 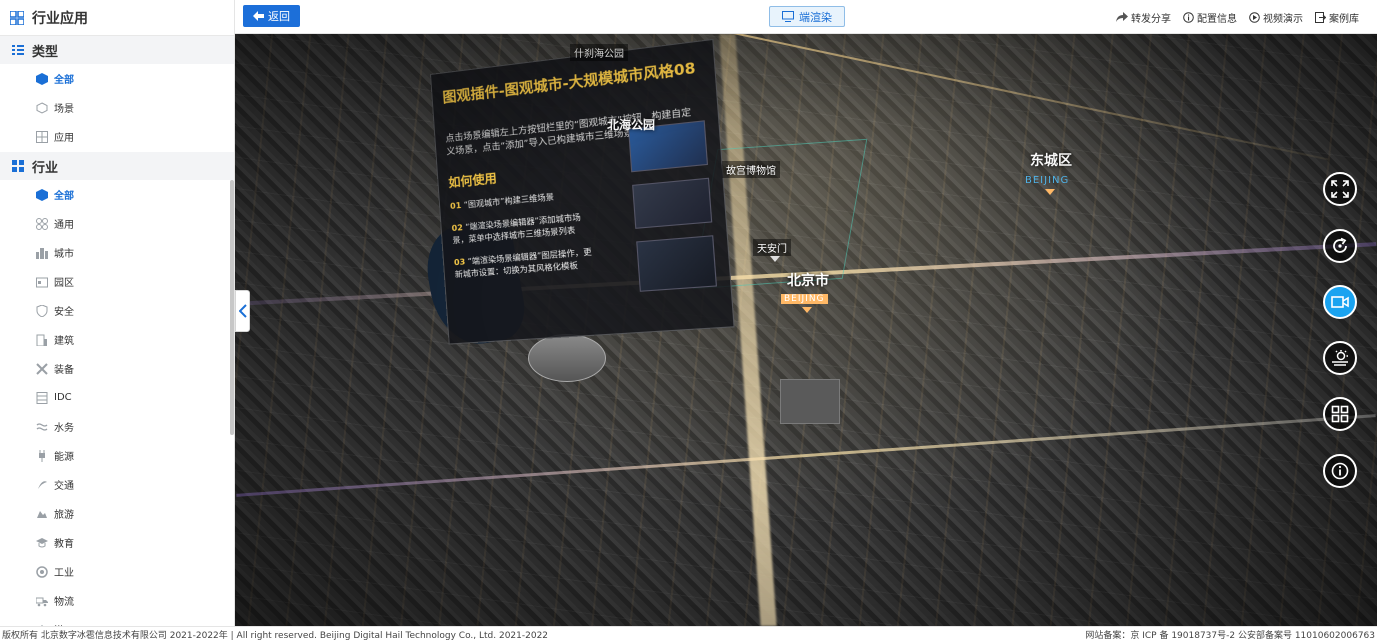 I want to click on layers-grid-button, so click(x=1340, y=414).